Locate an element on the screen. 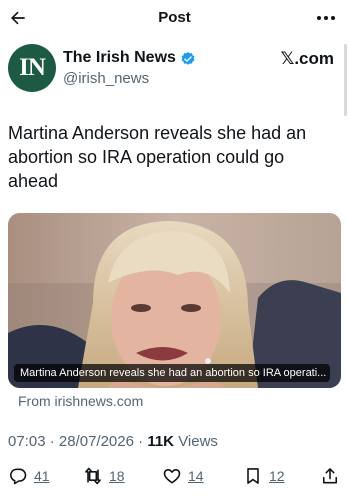 This screenshot has width=349, height=500. reply-icon is located at coordinates (18, 476).